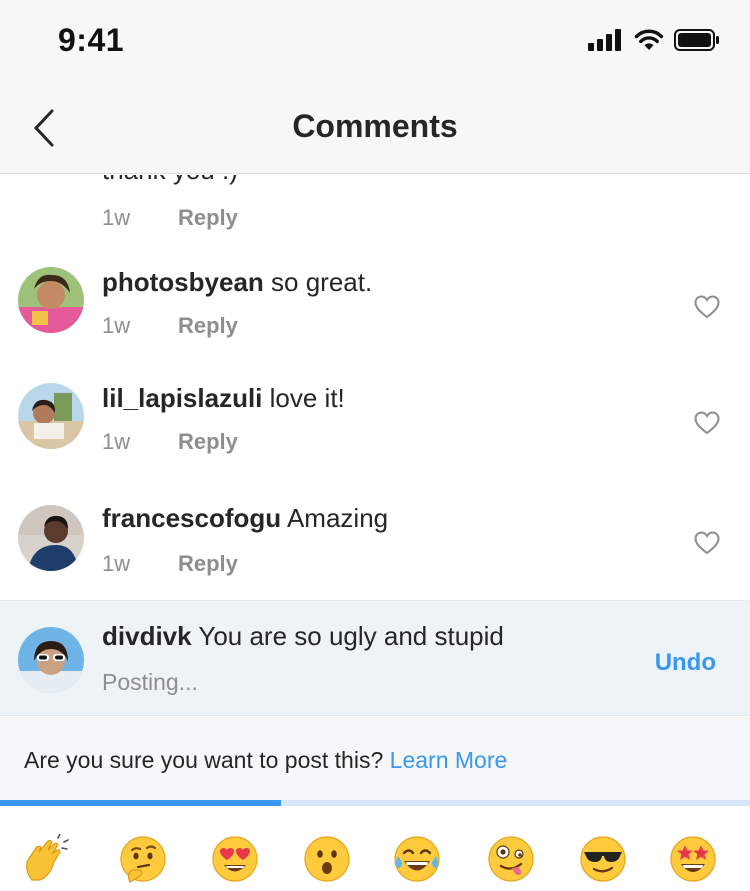 The width and height of the screenshot is (750, 891). Describe the element at coordinates (375, 314) in the screenshot. I see `comment-row: photosbyean so great. 1w Reply` at that location.